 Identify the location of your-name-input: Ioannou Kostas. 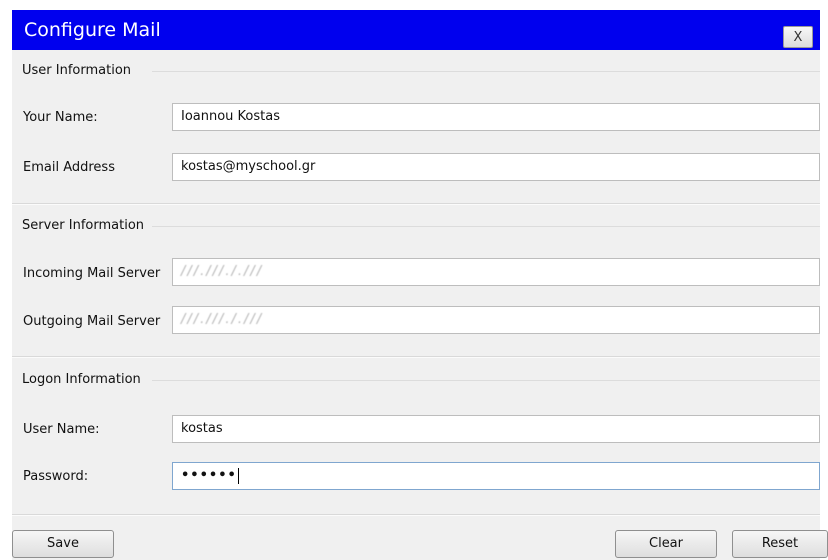
(496, 117).